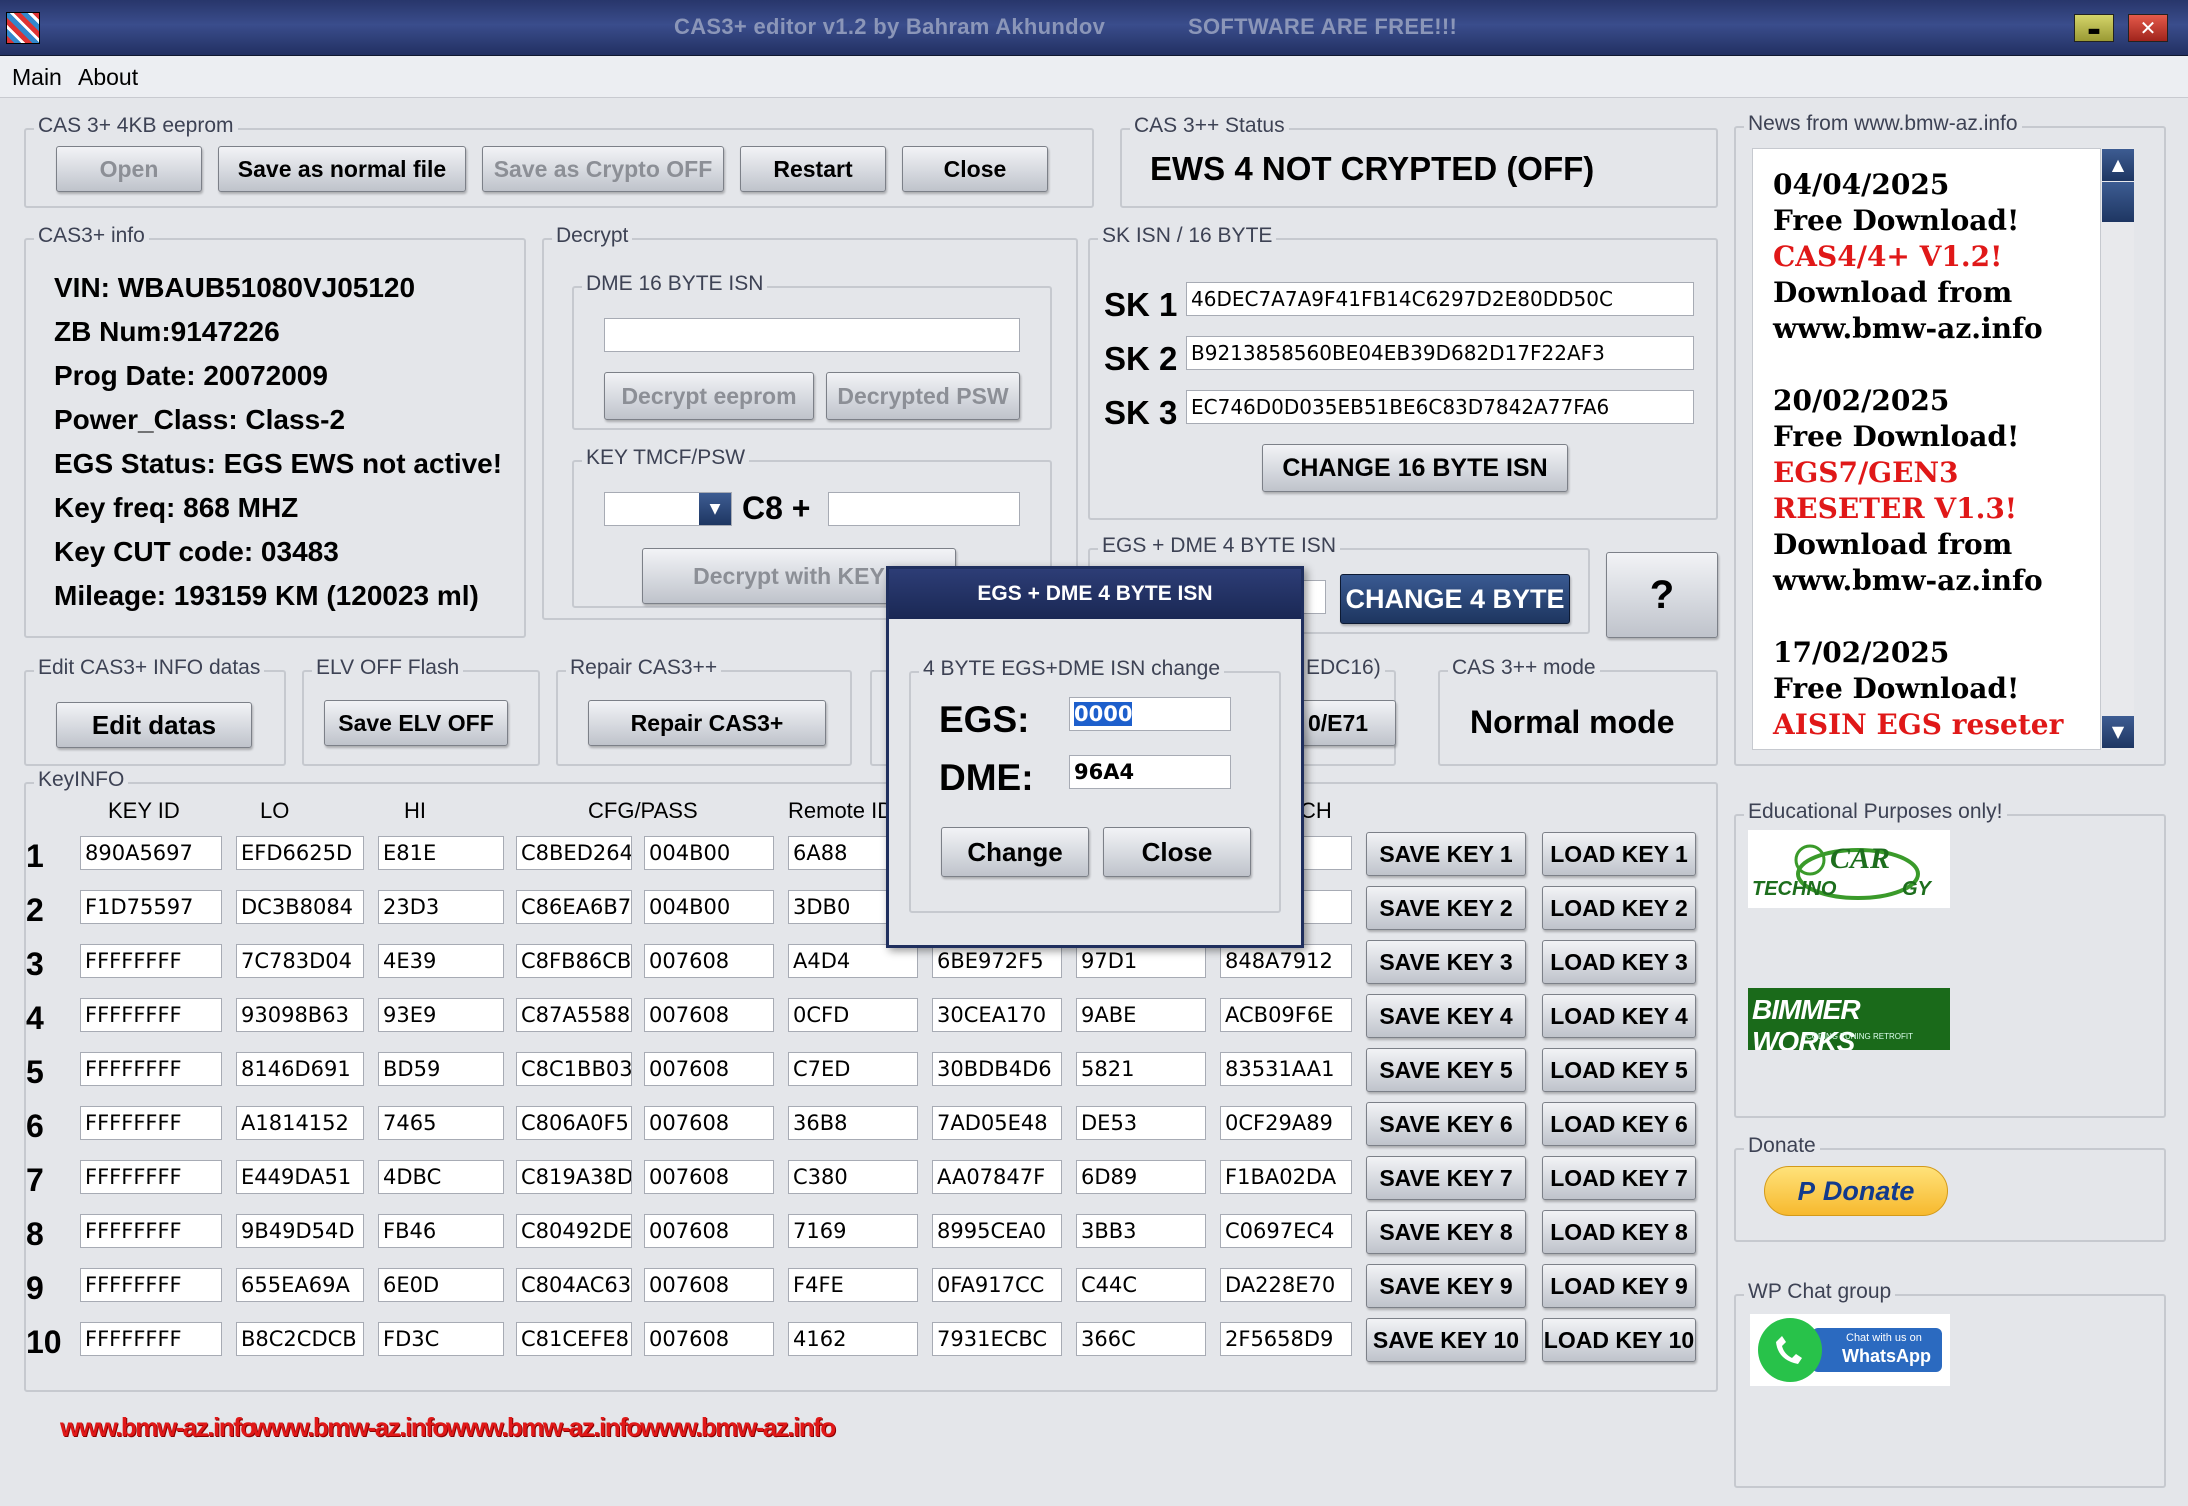 Image resolution: width=2188 pixels, height=1506 pixels. Describe the element at coordinates (1619, 1016) in the screenshot. I see `load-key-button: LOAD KEY 4` at that location.